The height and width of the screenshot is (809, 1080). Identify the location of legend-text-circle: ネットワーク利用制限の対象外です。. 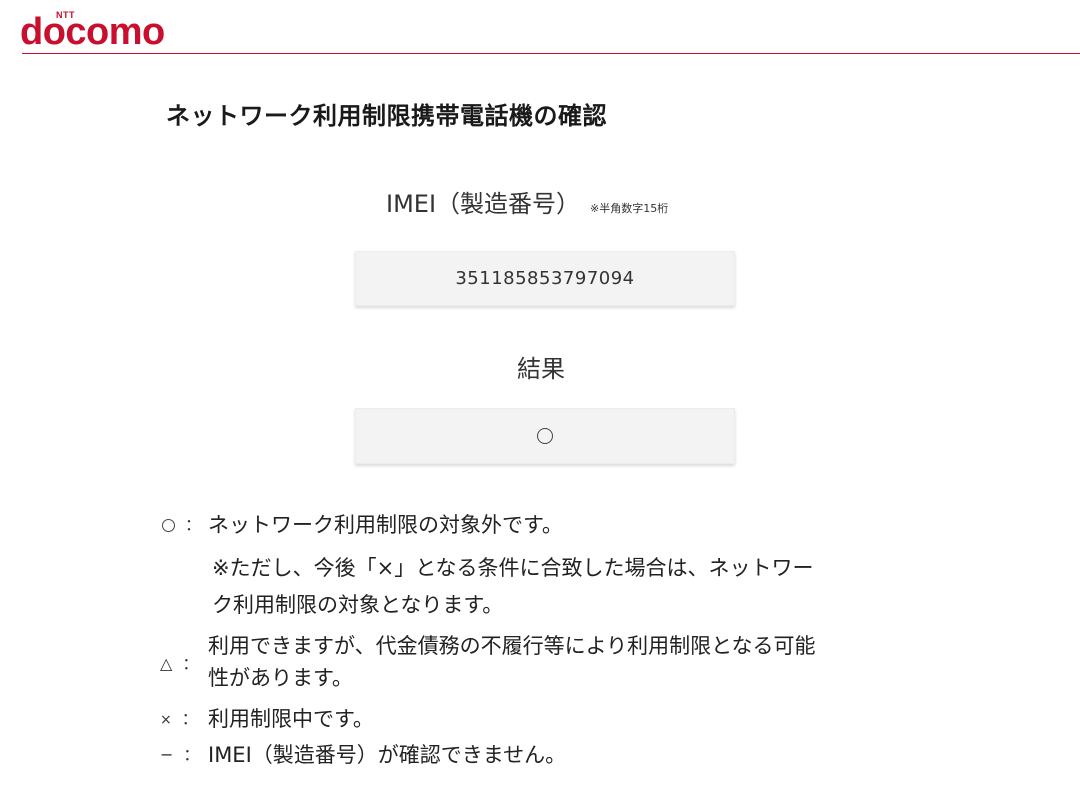
(385, 525).